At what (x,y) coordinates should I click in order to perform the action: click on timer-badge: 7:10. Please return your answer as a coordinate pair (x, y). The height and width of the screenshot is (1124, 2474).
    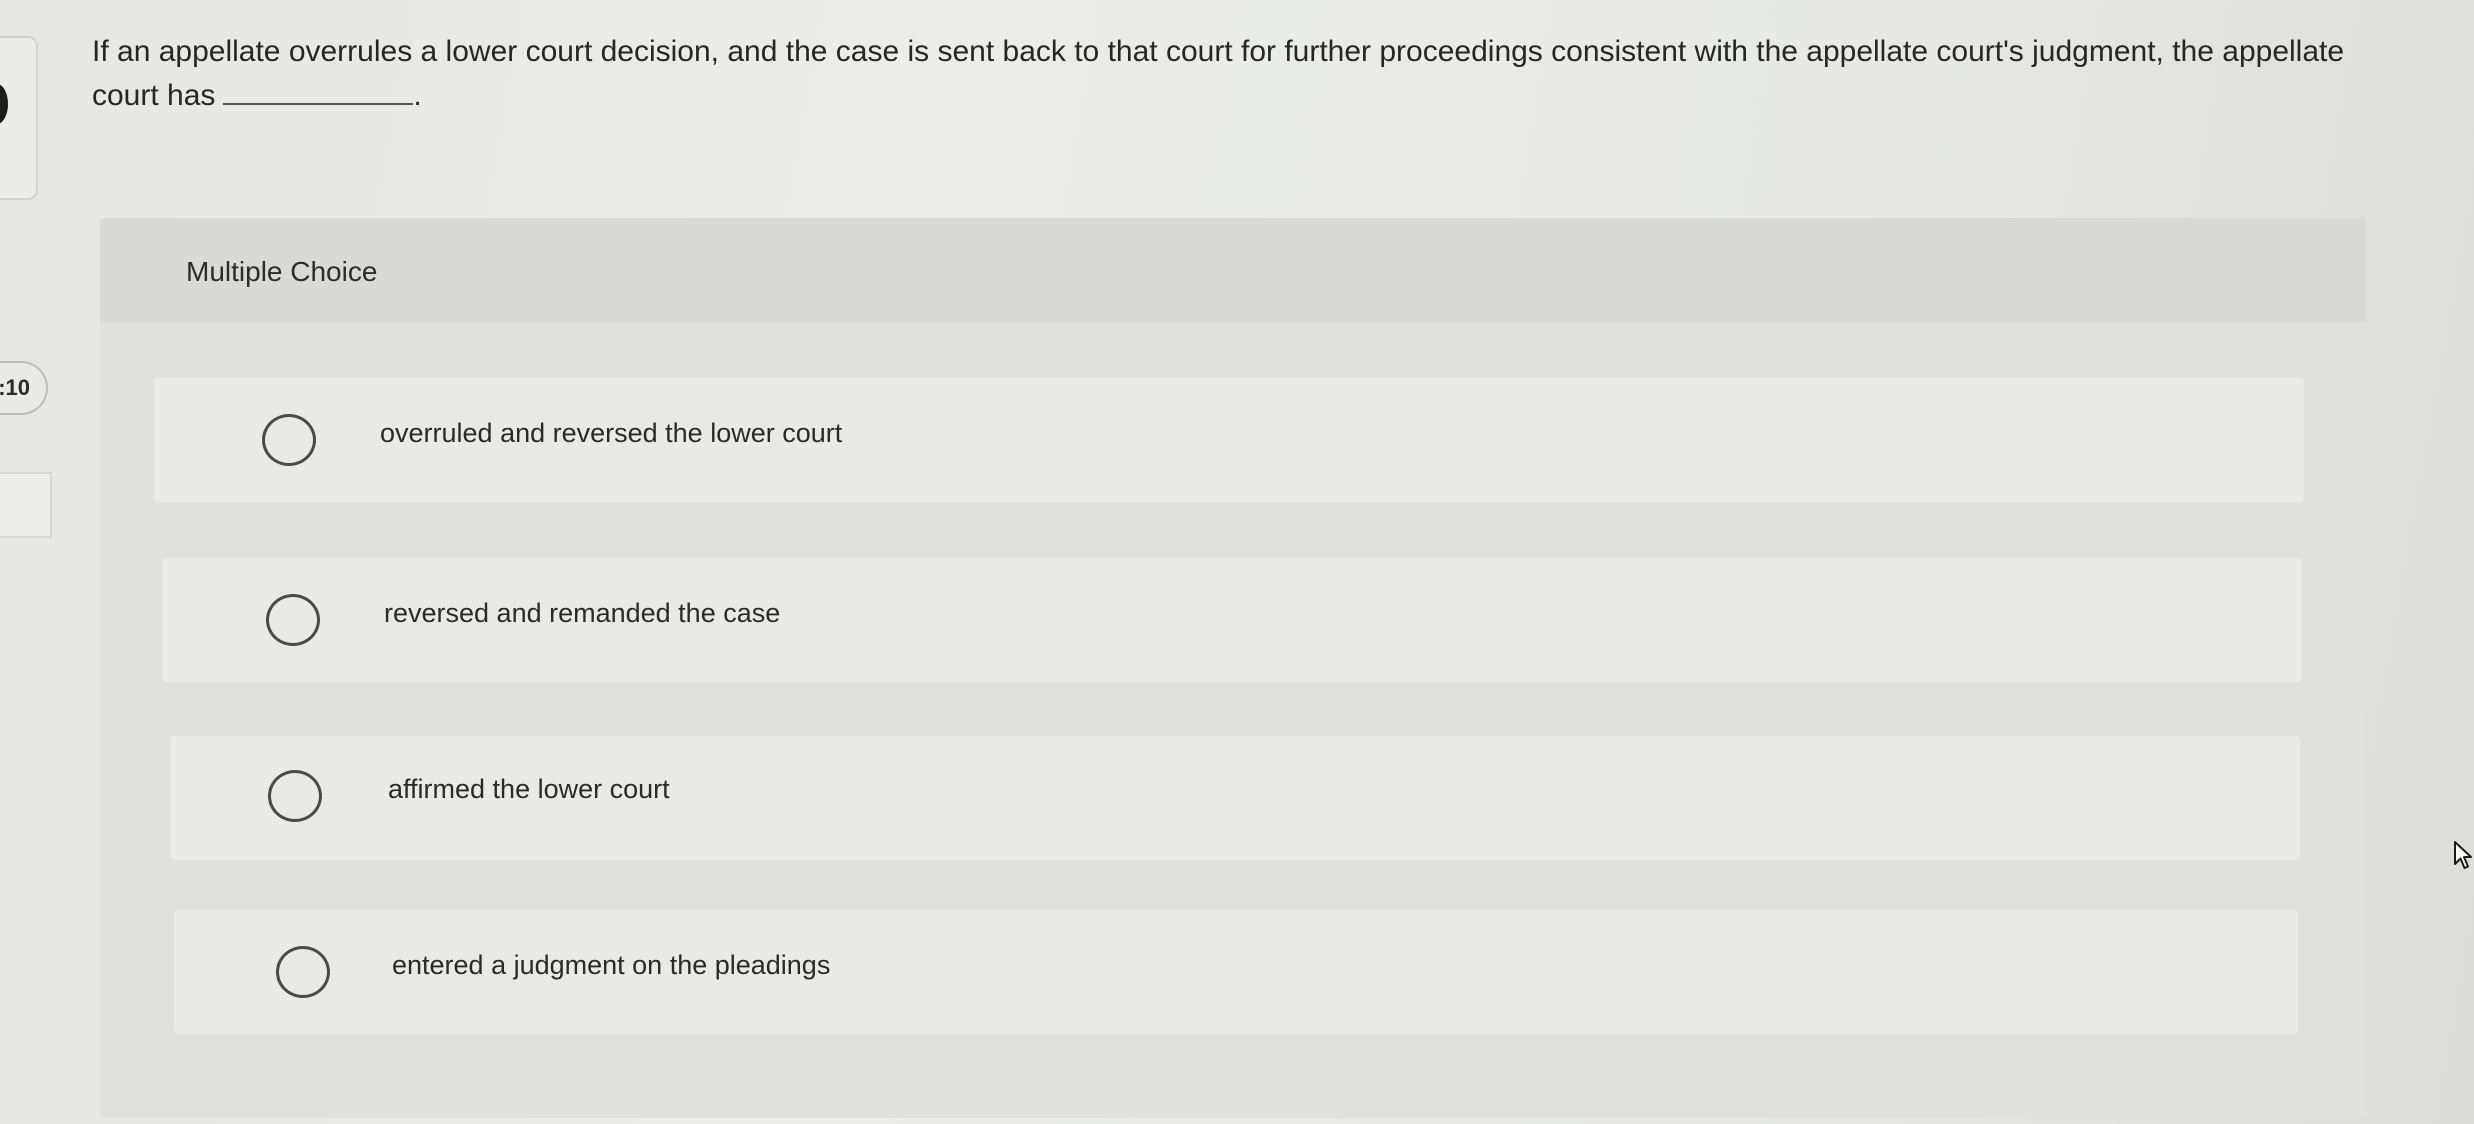
    Looking at the image, I should click on (24, 388).